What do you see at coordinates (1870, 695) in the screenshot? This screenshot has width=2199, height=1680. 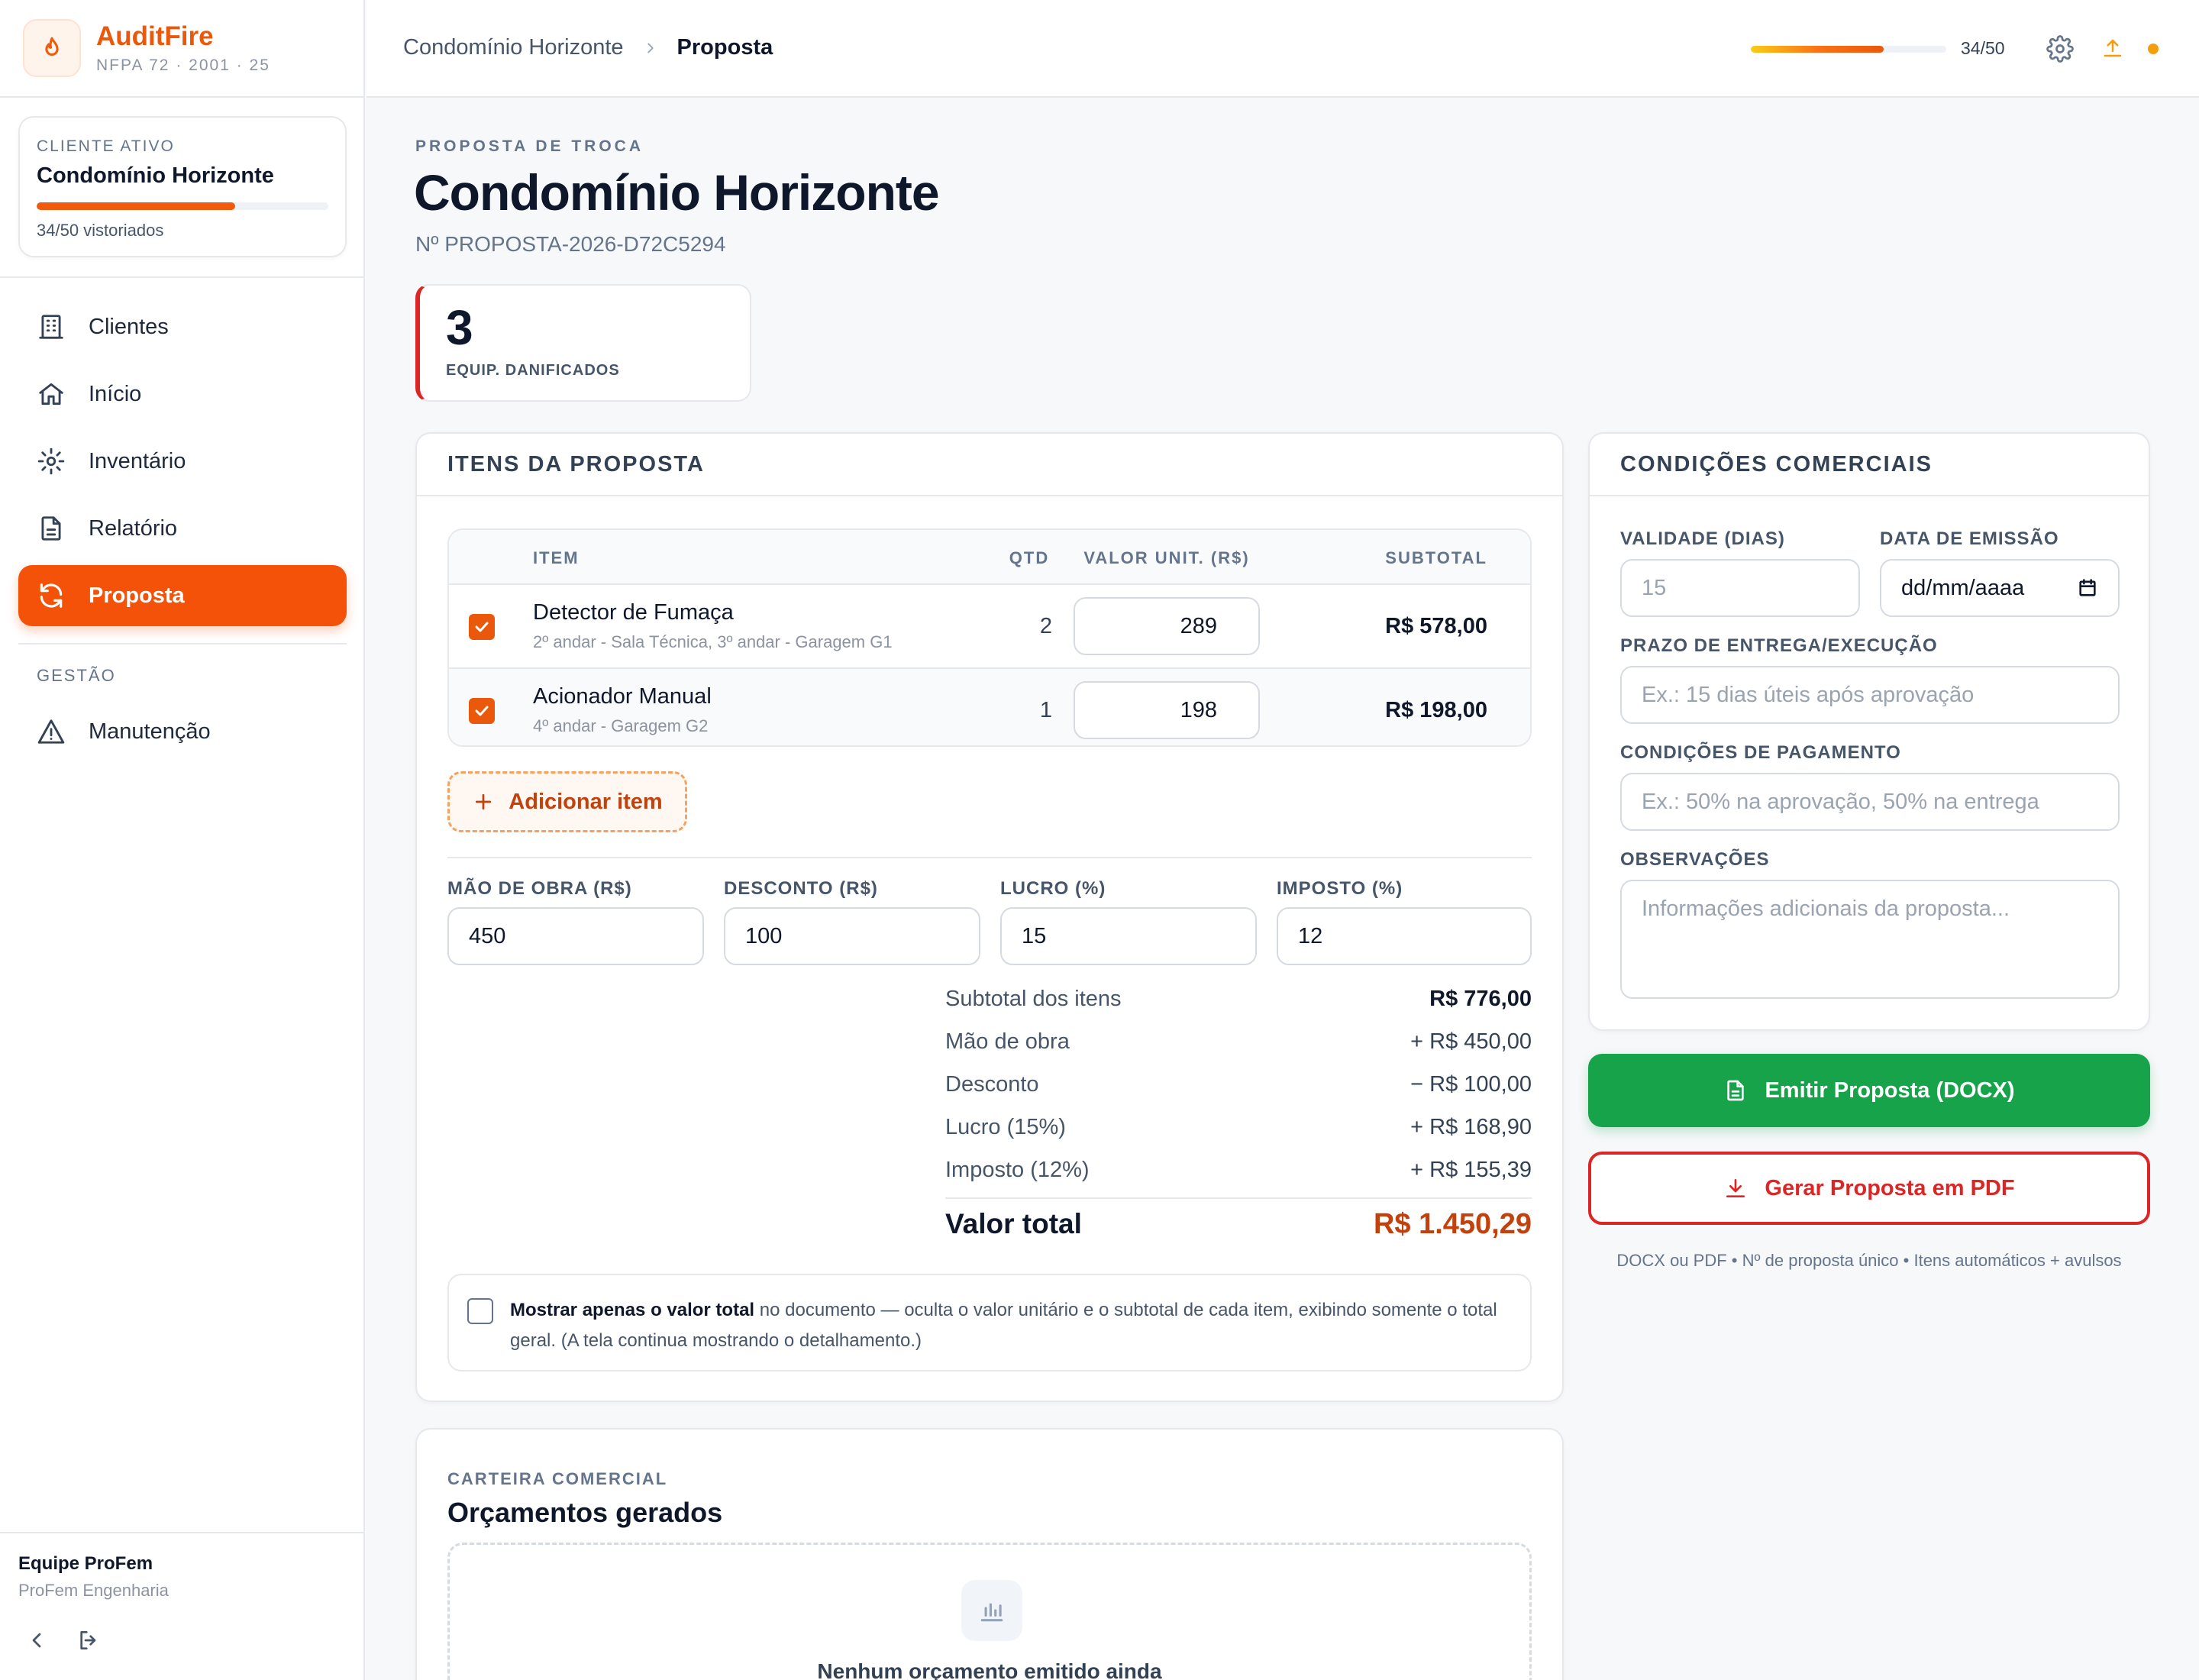 I see `delivery-input: Ex.: 15 dias úteis após aprovação` at bounding box center [1870, 695].